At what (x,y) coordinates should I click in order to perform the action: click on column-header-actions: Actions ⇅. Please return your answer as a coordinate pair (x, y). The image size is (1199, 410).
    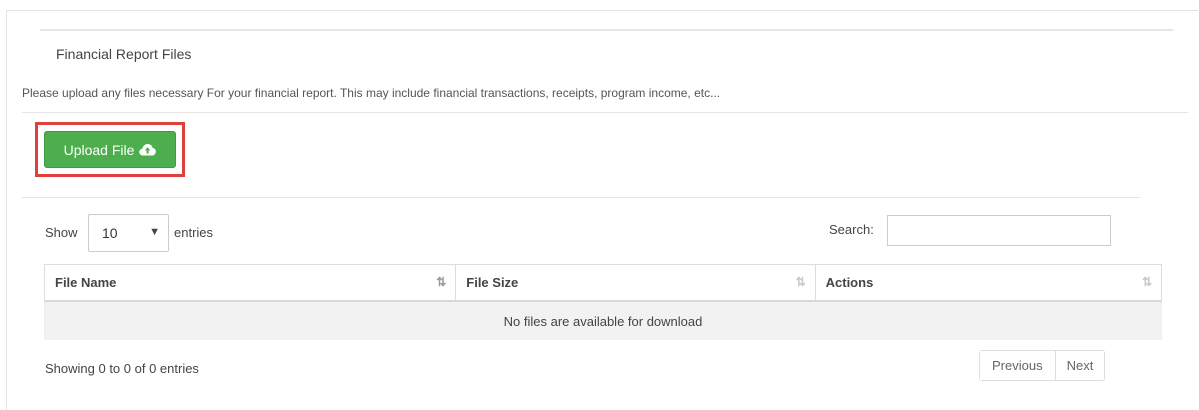
    Looking at the image, I should click on (988, 282).